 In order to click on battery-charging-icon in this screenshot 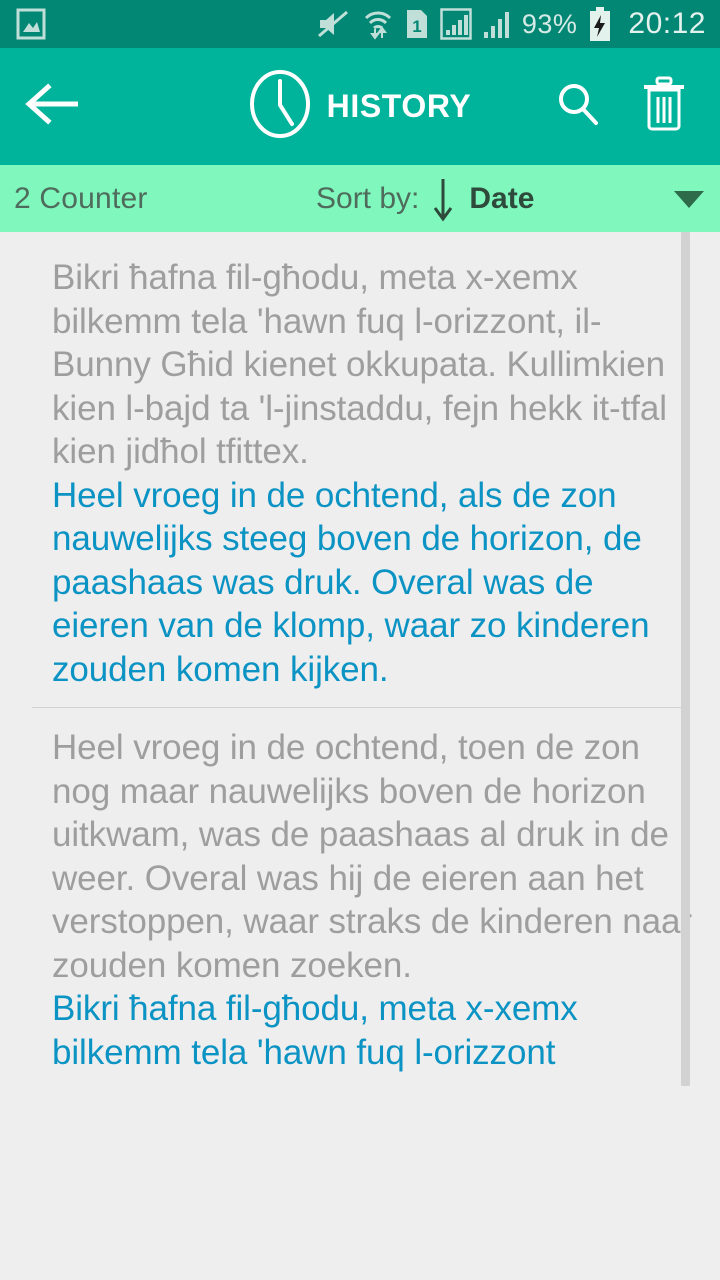, I will do `click(600, 24)`.